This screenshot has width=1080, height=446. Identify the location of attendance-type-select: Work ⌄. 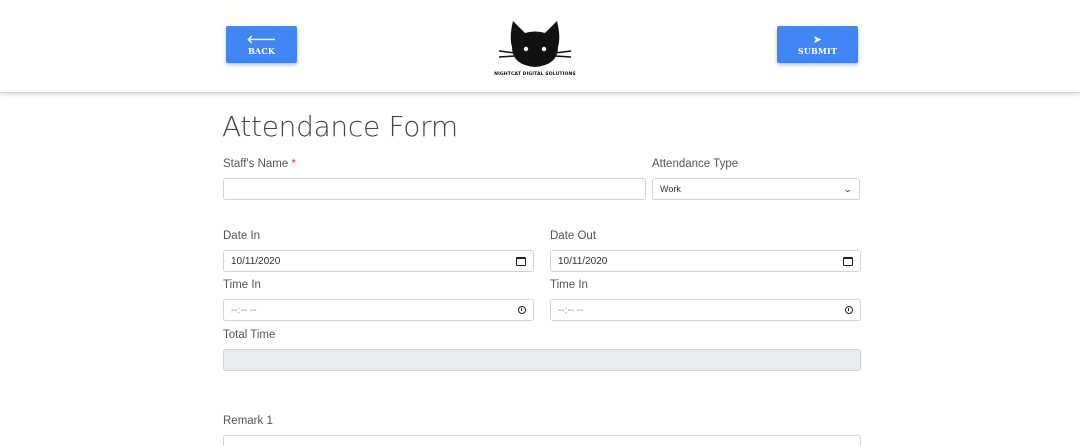
(756, 189).